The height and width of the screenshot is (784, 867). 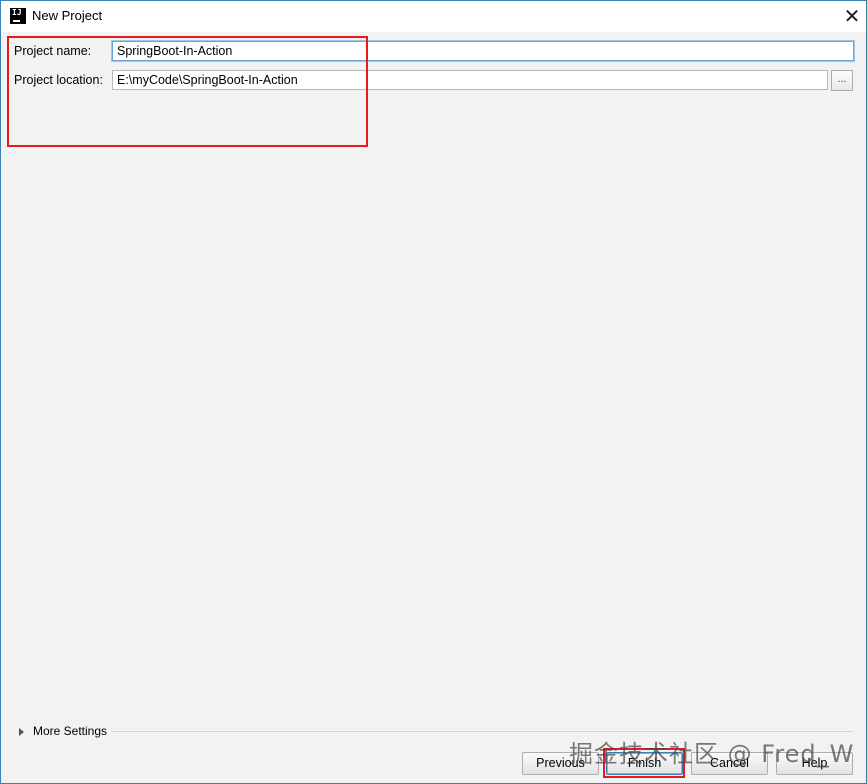 What do you see at coordinates (21, 731) in the screenshot?
I see `expand-triangle-icon` at bounding box center [21, 731].